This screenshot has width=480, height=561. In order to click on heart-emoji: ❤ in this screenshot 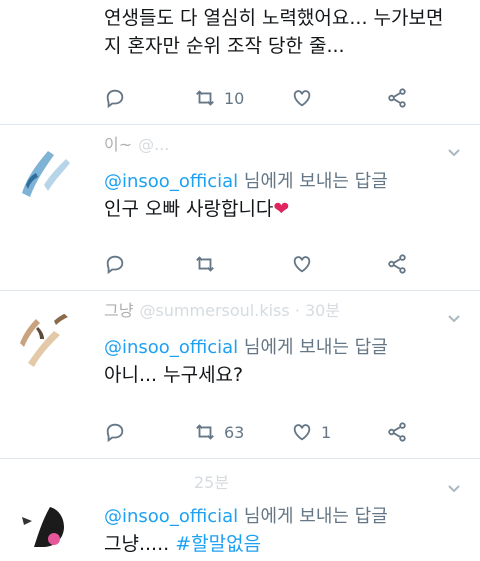, I will do `click(281, 209)`.